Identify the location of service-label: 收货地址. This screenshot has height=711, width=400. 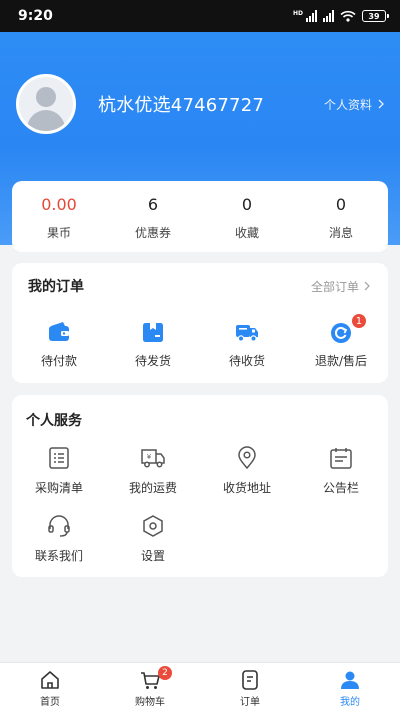
(246, 488).